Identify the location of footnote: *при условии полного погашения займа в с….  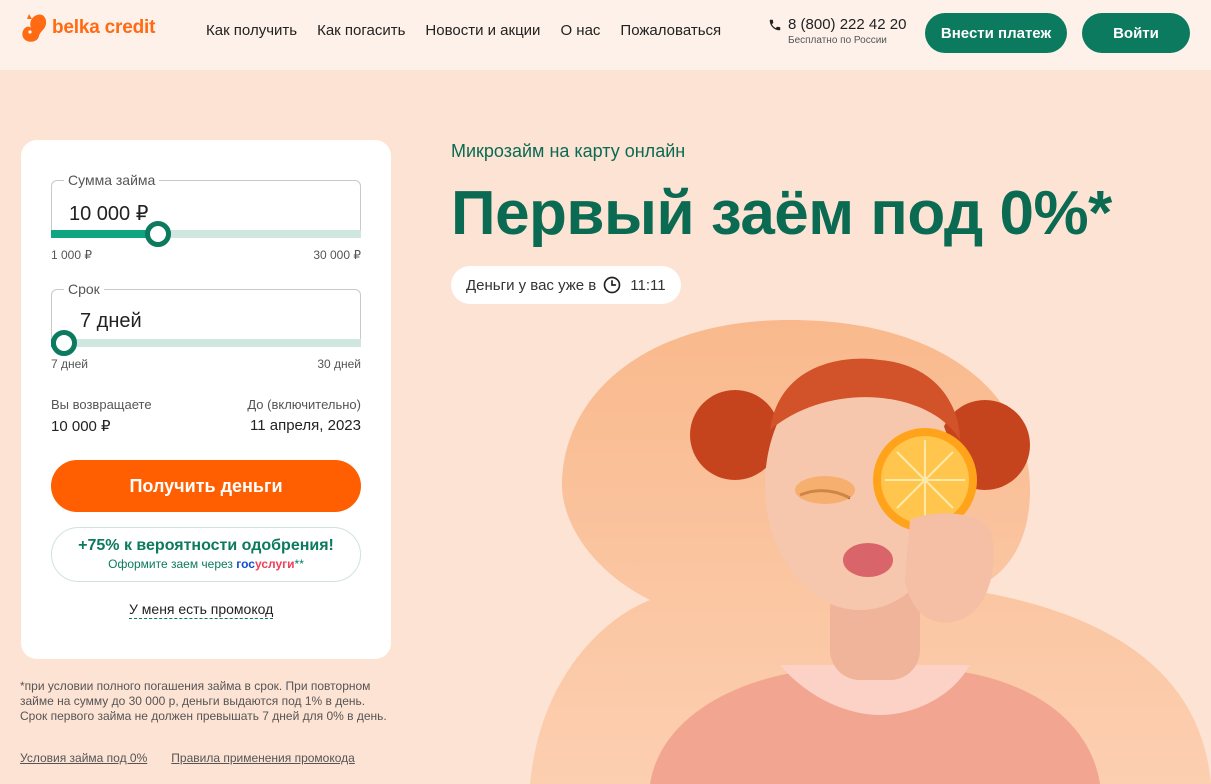
(203, 701).